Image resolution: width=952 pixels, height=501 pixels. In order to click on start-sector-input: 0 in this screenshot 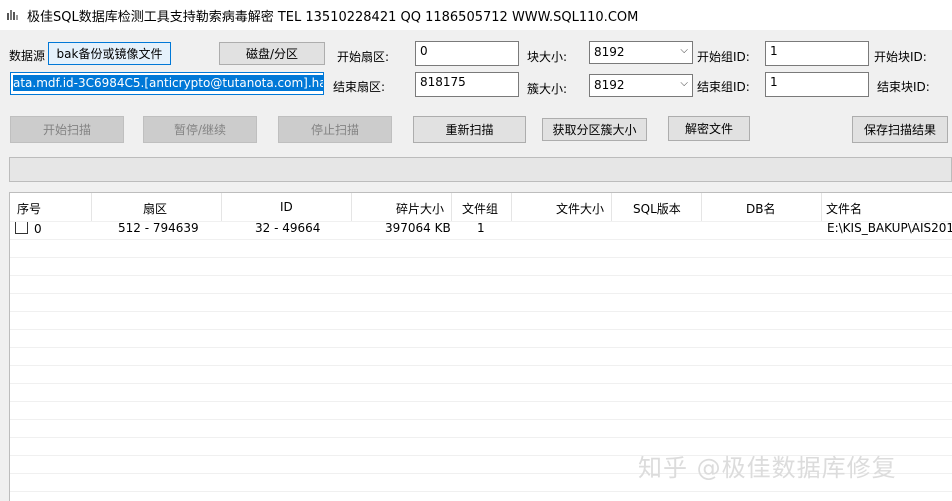, I will do `click(467, 53)`.